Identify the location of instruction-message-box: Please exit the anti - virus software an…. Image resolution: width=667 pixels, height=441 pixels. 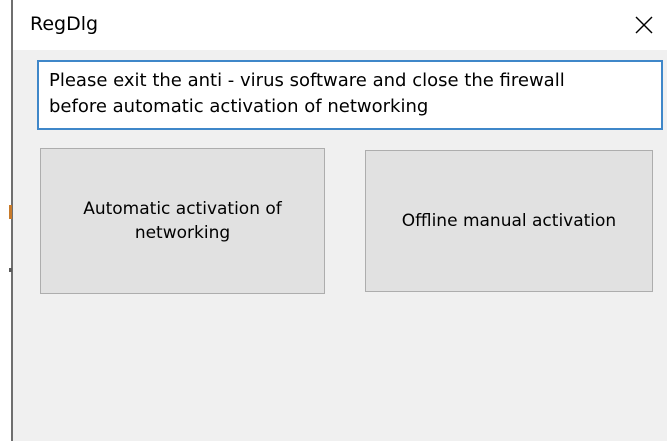
(350, 95).